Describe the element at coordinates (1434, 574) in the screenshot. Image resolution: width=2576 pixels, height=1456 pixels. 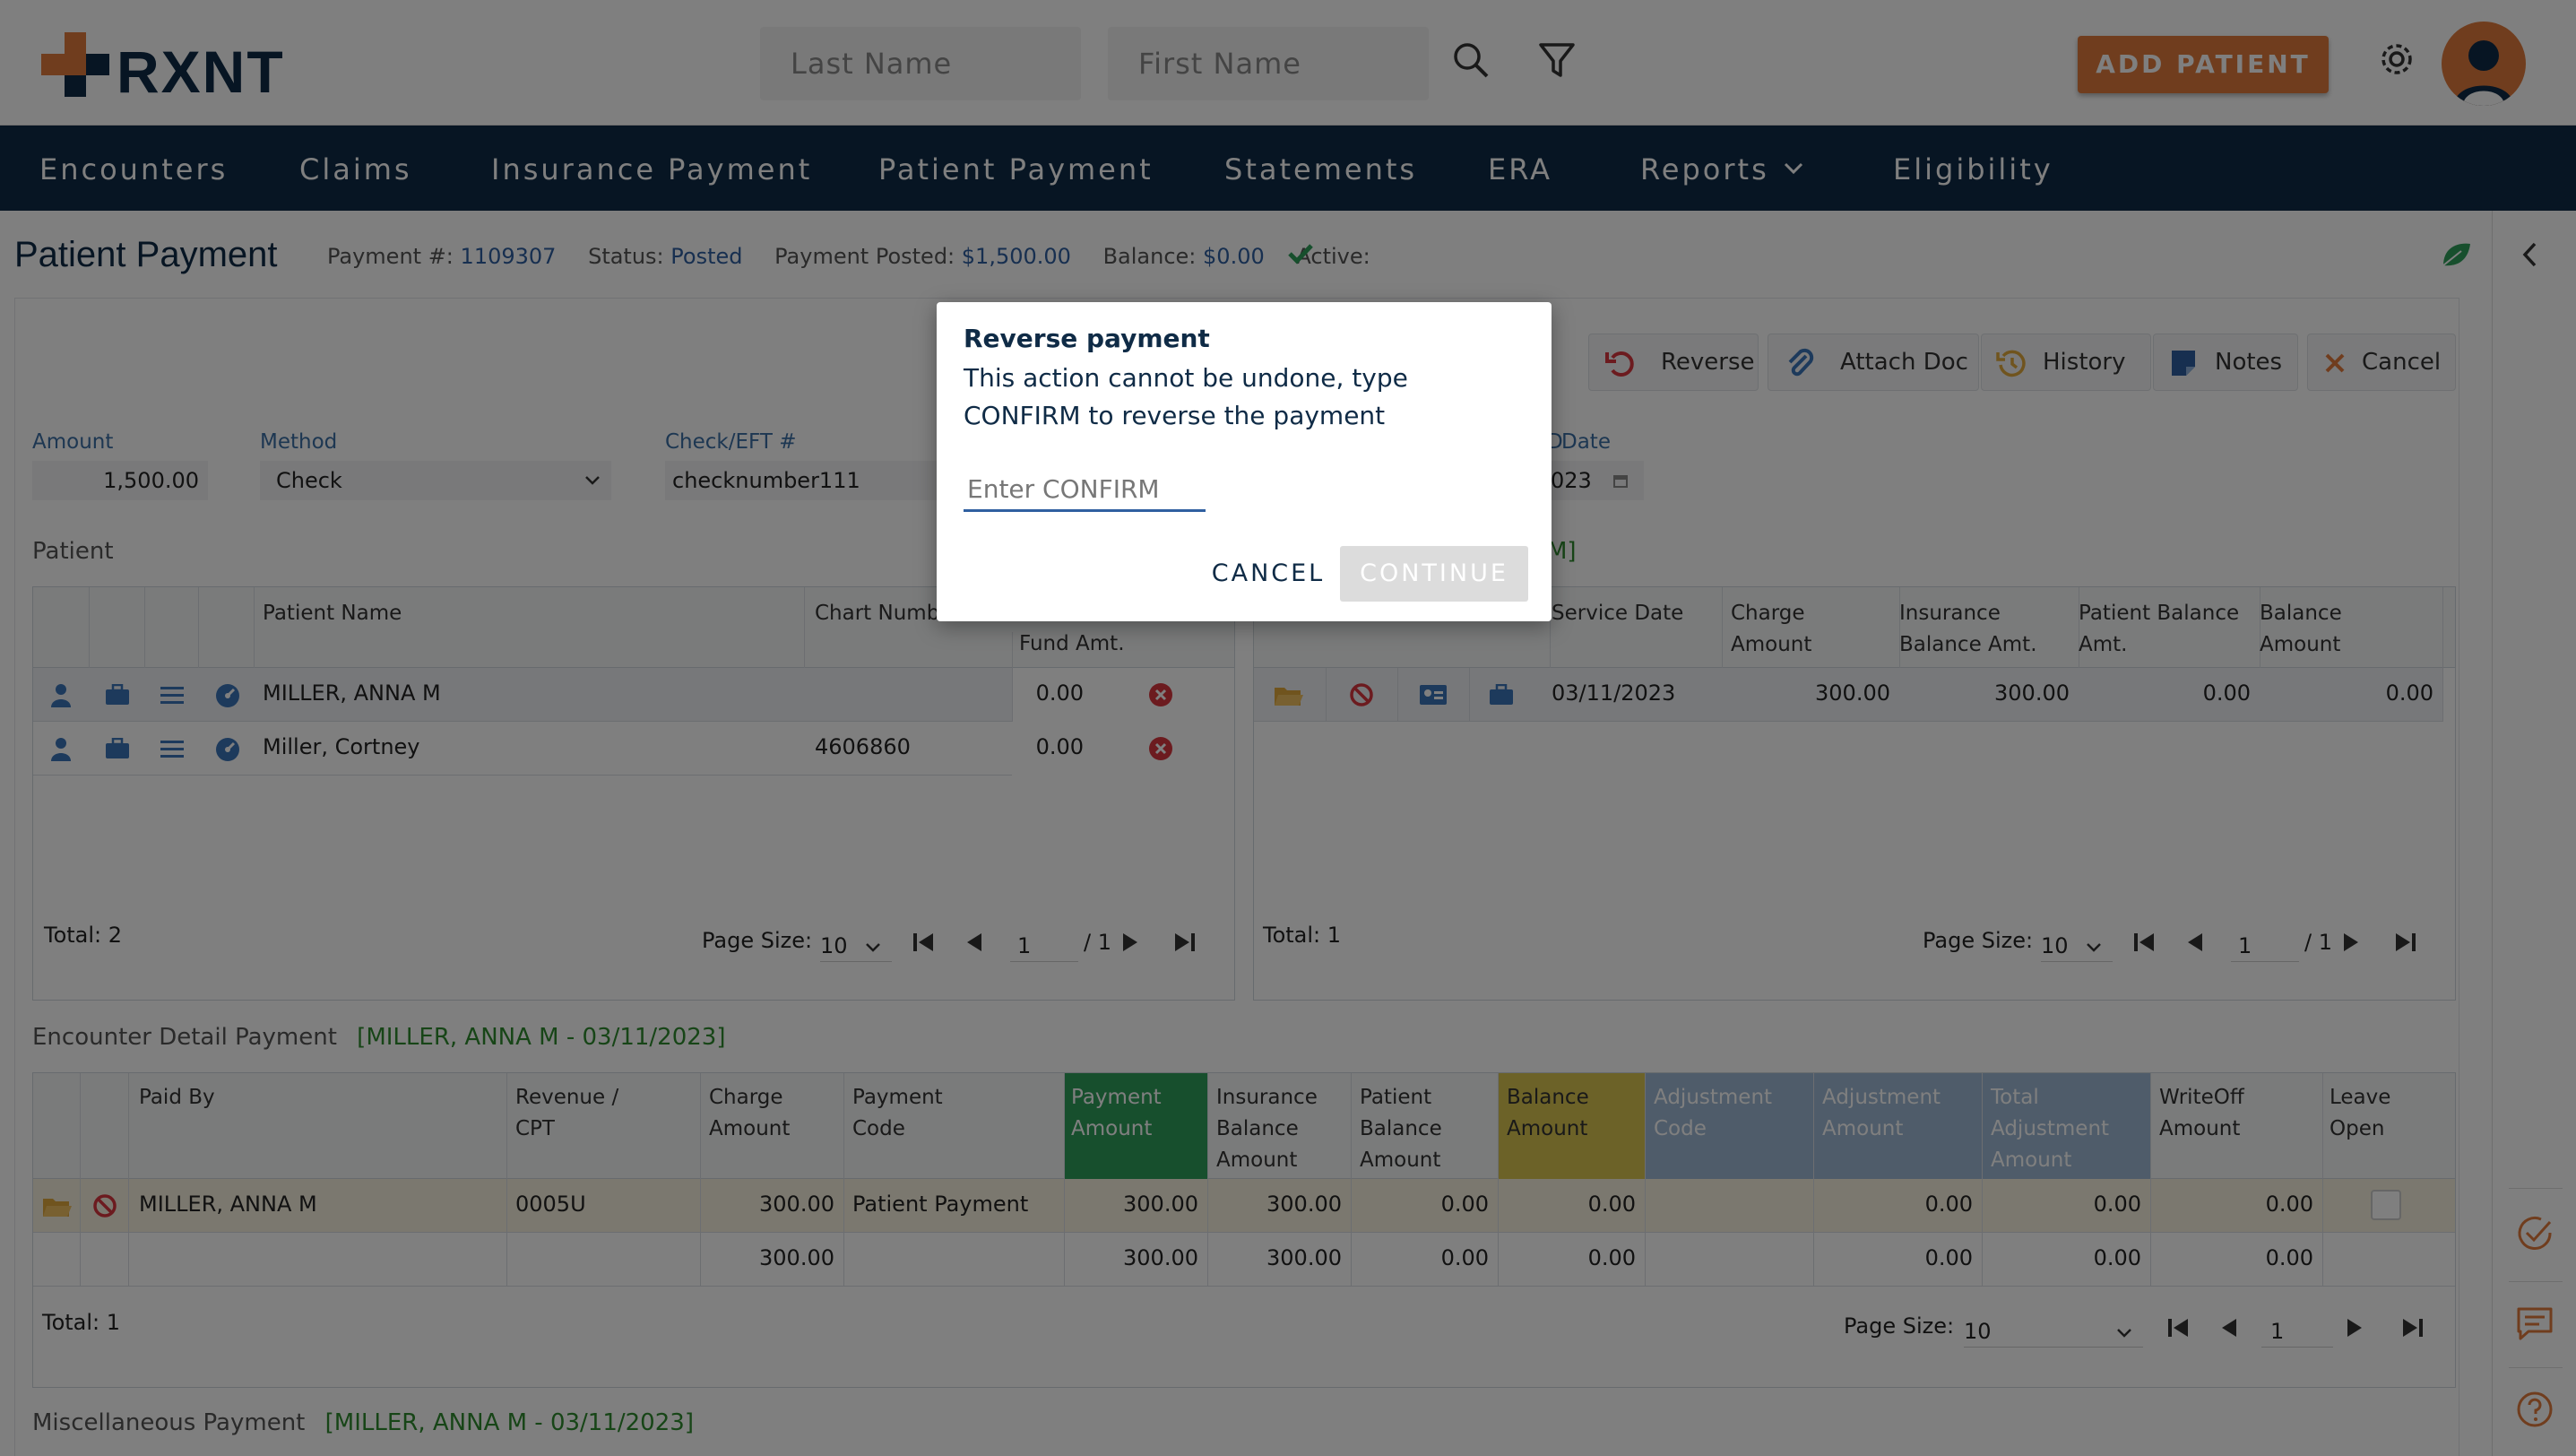
I see `dialog-continue-button: CONTINUE` at that location.